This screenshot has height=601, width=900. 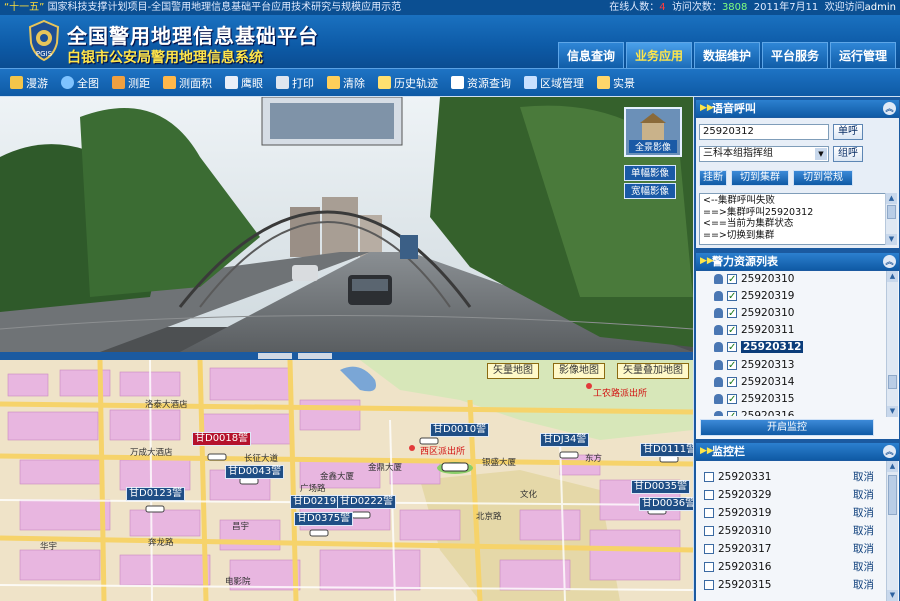 I want to click on tool-print: 打印, so click(x=295, y=83).